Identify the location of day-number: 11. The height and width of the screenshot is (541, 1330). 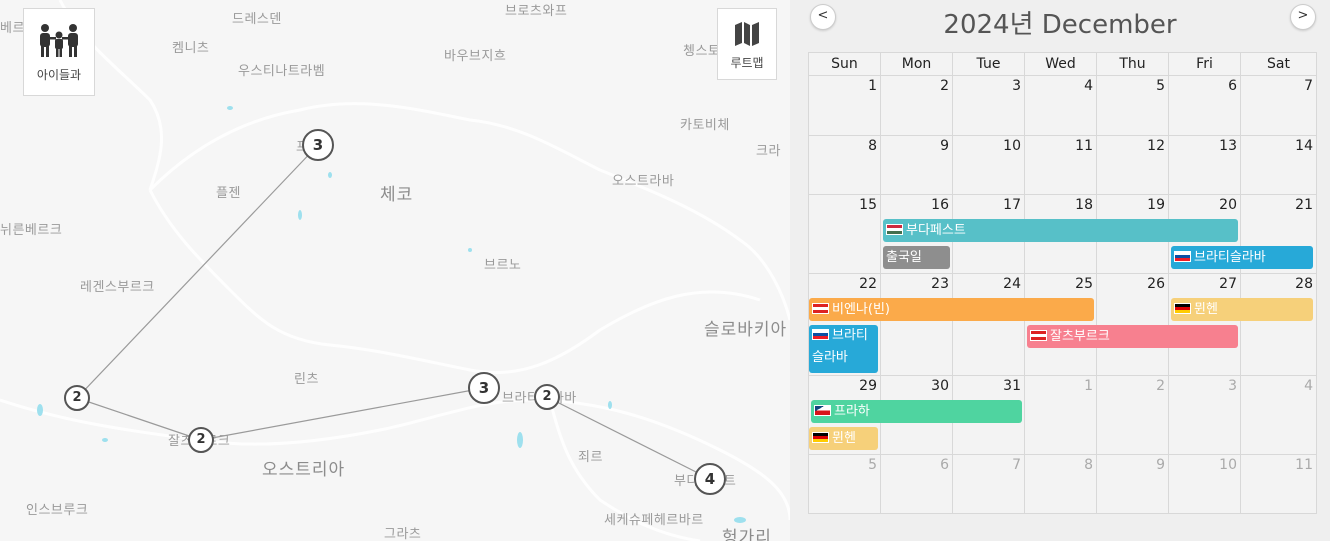
(1084, 146).